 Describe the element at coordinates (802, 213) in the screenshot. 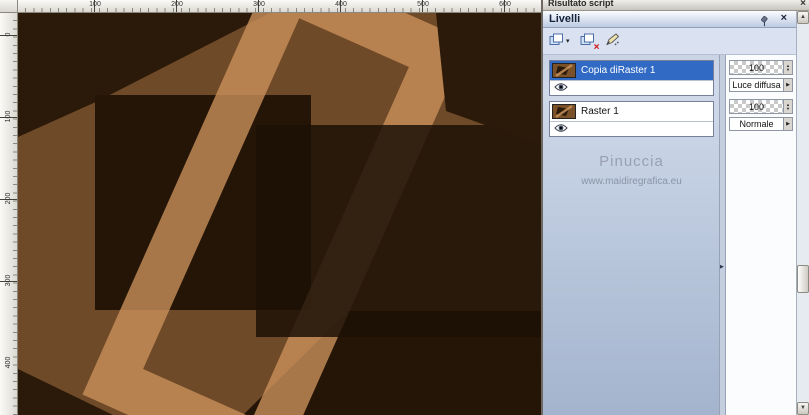

I see `panel-scrollbar: ▲ ▼` at that location.